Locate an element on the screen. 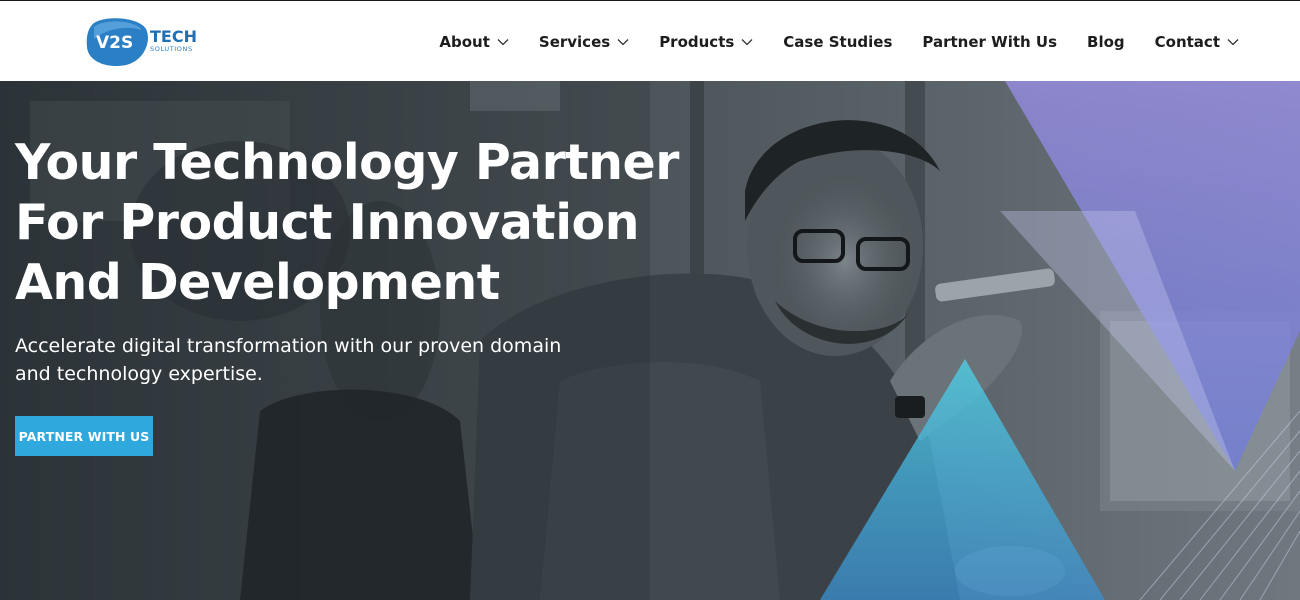 This screenshot has height=600, width=1300. nav-item-contact: Contact is located at coordinates (1197, 42).